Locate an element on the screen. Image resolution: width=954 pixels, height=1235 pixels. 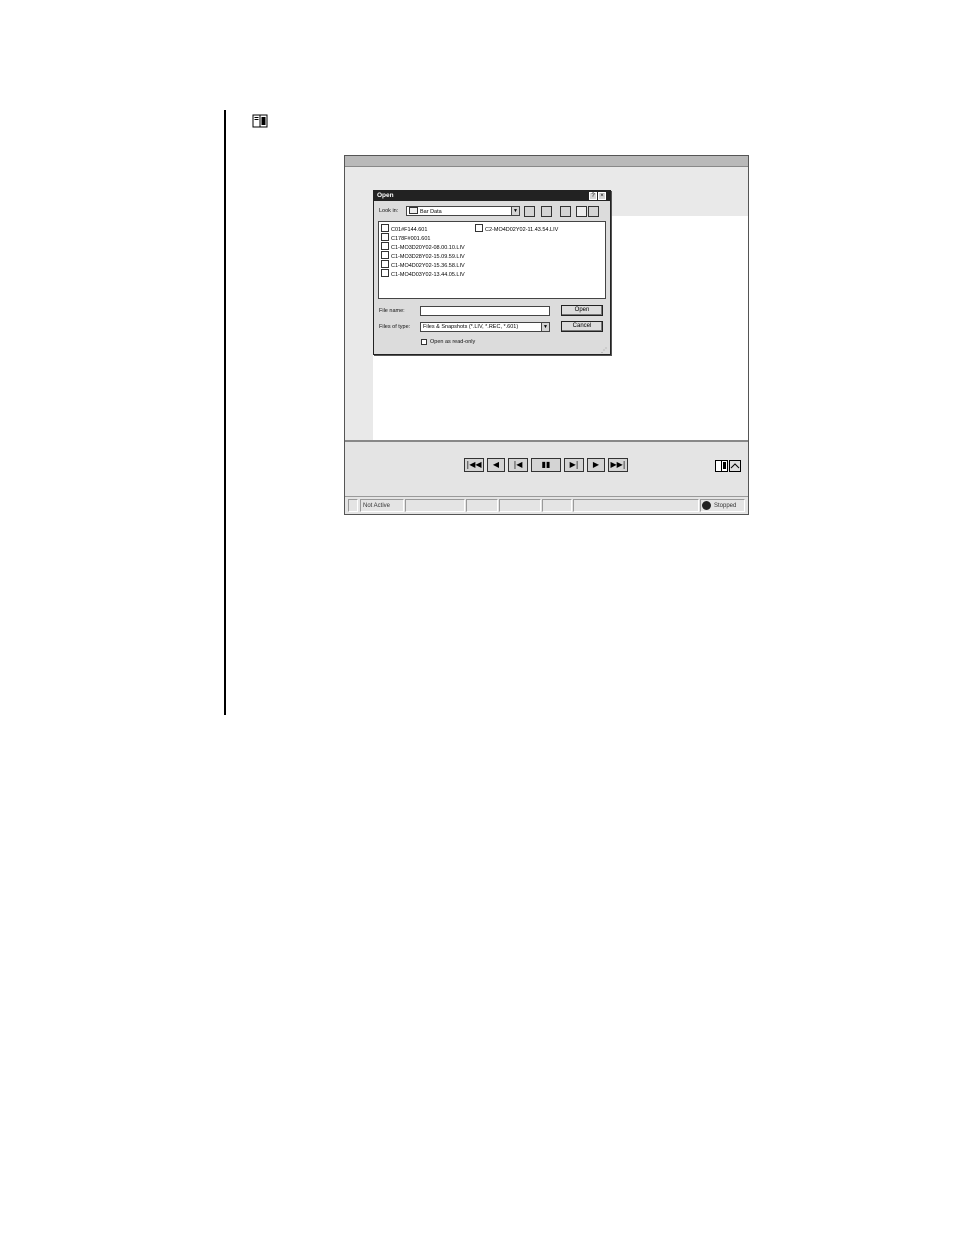
readonly-checkbox is located at coordinates (424, 342).